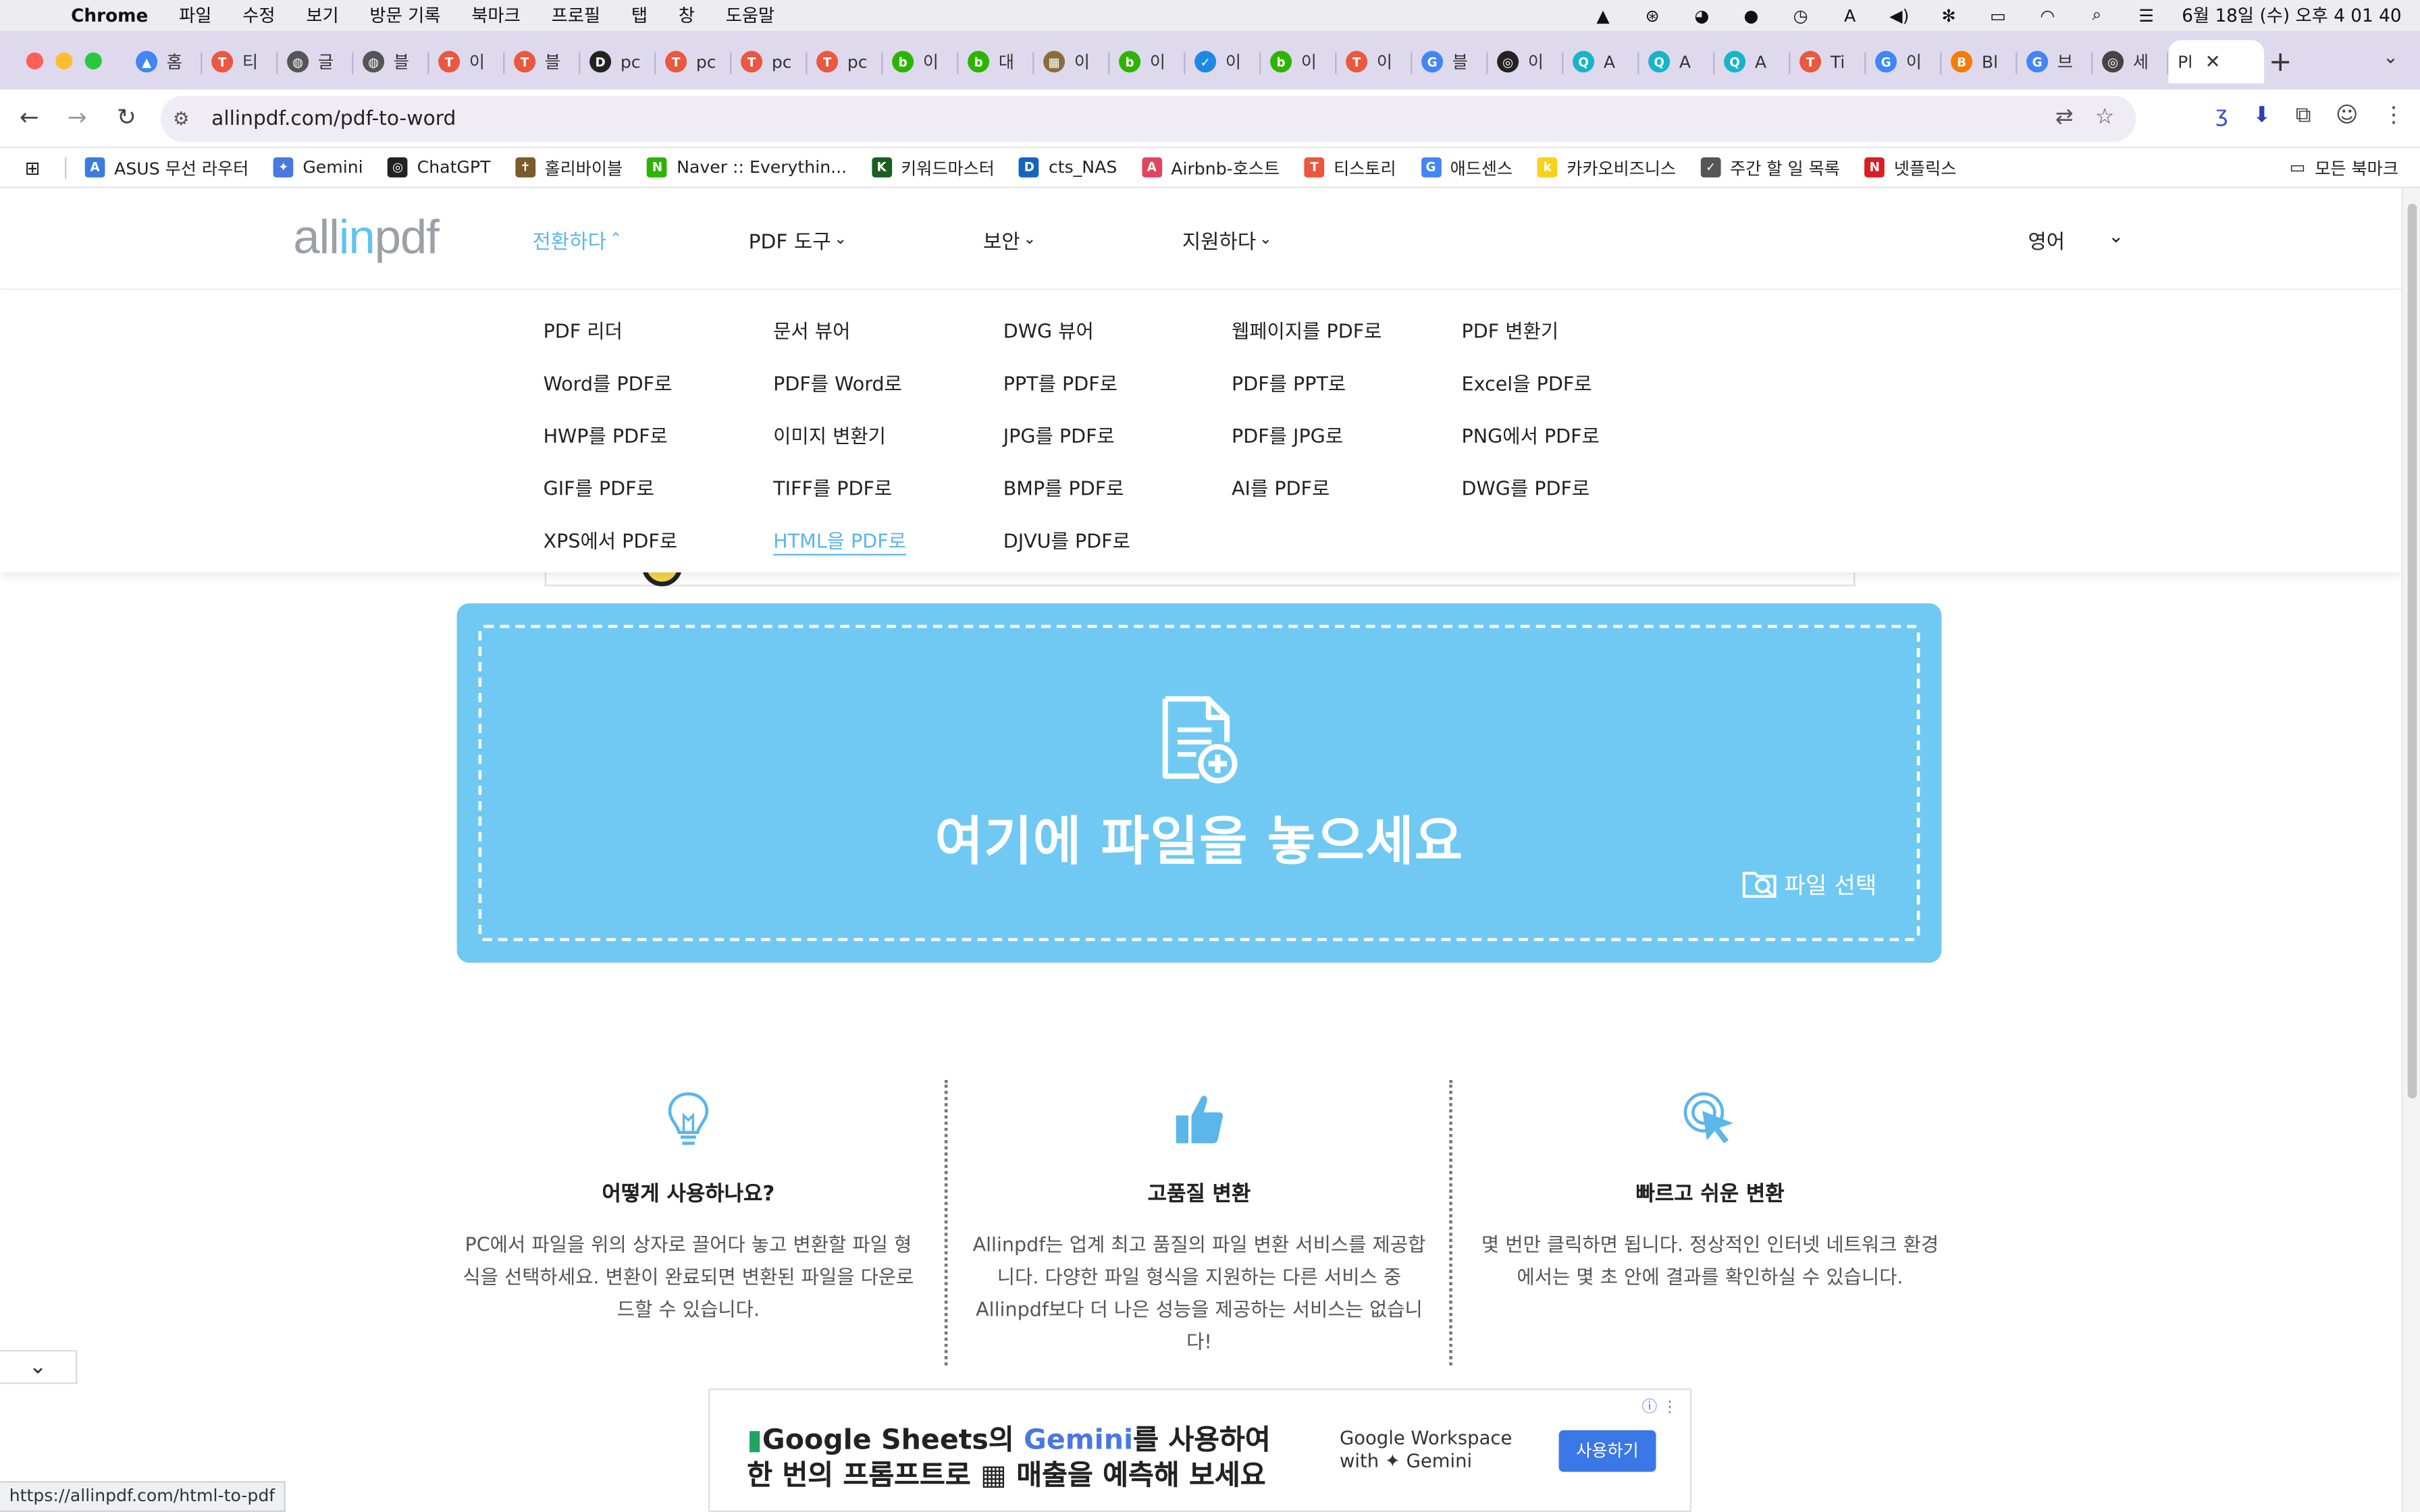 The width and height of the screenshot is (2420, 1512). Describe the element at coordinates (611, 384) in the screenshot. I see `mega-menu-item: Word를 PDF로` at that location.